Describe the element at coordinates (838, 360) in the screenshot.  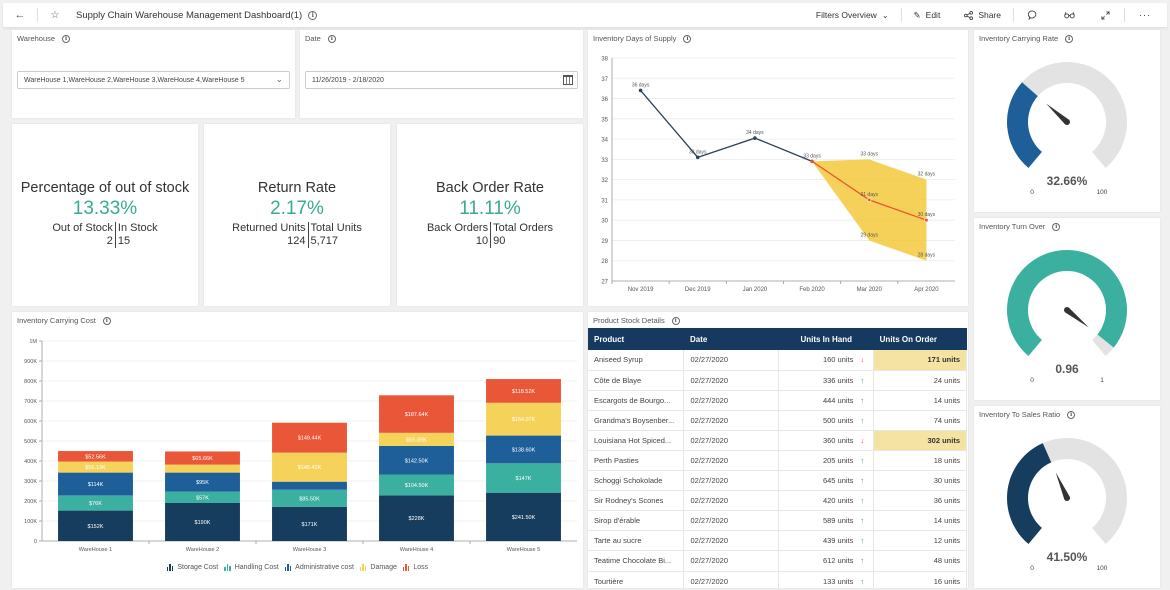
I see `units-value: 160 units` at that location.